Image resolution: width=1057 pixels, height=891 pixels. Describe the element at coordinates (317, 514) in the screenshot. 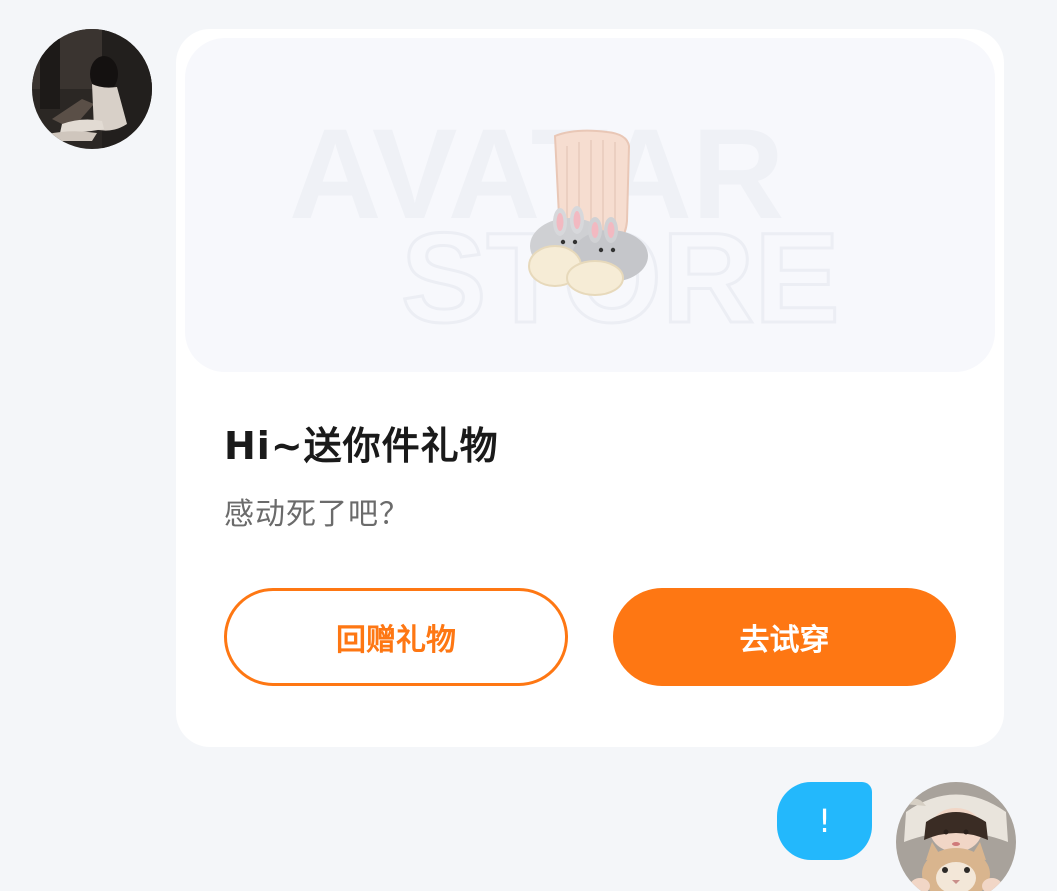

I see `gift-subtitle: 感动死了吧？` at that location.